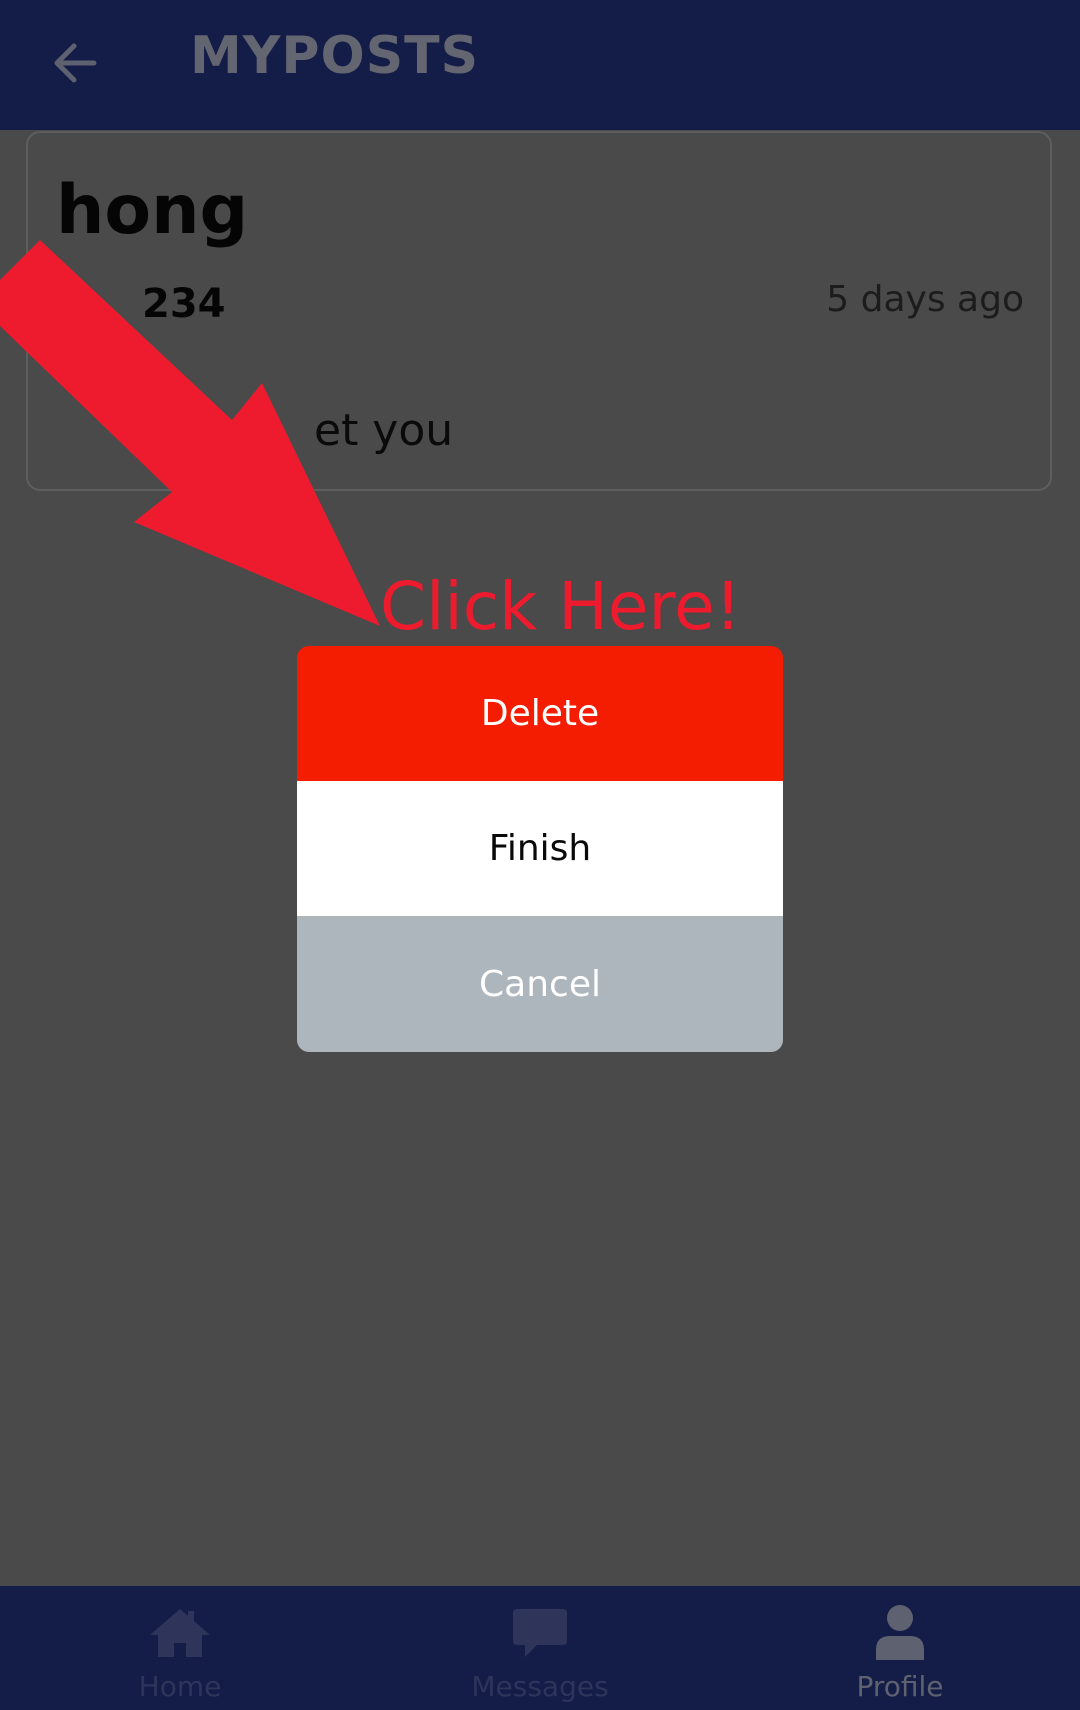  Describe the element at coordinates (540, 713) in the screenshot. I see `delete-button: Delete` at that location.